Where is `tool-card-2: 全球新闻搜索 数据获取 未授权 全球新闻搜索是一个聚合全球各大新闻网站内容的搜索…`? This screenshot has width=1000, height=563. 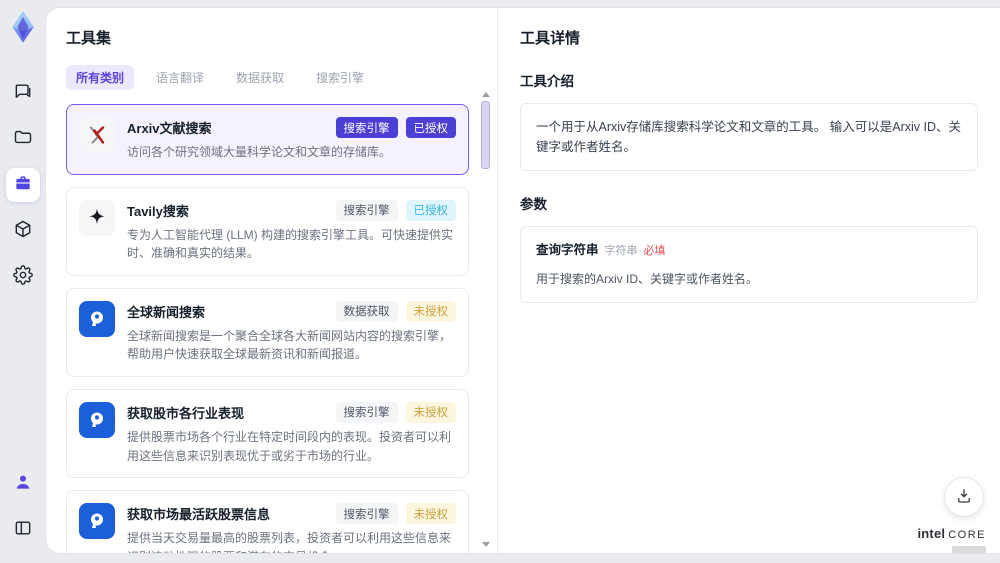 tool-card-2: 全球新闻搜索 数据获取 未授权 全球新闻搜索是一个聚合全球各大新闻网站内容的搜索… is located at coordinates (267, 332).